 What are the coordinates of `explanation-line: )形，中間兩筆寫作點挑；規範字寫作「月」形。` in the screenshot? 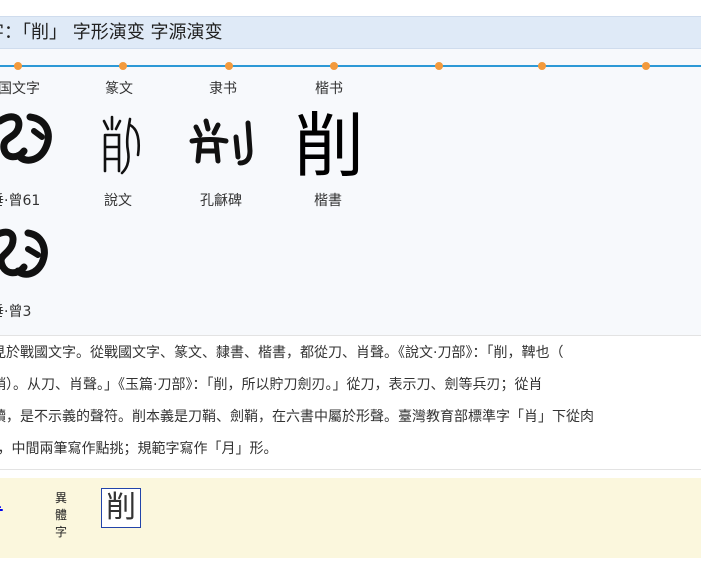 It's located at (139, 449).